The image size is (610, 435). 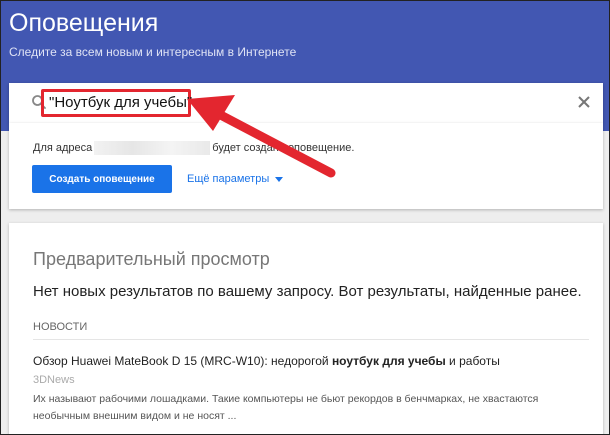 What do you see at coordinates (311, 339) in the screenshot?
I see `divider` at bounding box center [311, 339].